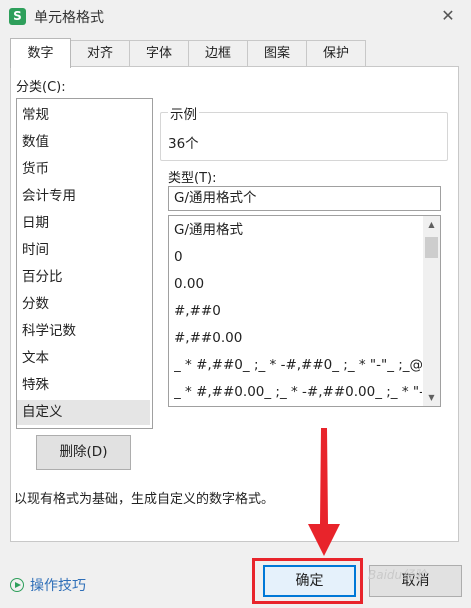 Image resolution: width=471 pixels, height=608 pixels. What do you see at coordinates (277, 53) in the screenshot?
I see `tab-pattern: 图案` at bounding box center [277, 53].